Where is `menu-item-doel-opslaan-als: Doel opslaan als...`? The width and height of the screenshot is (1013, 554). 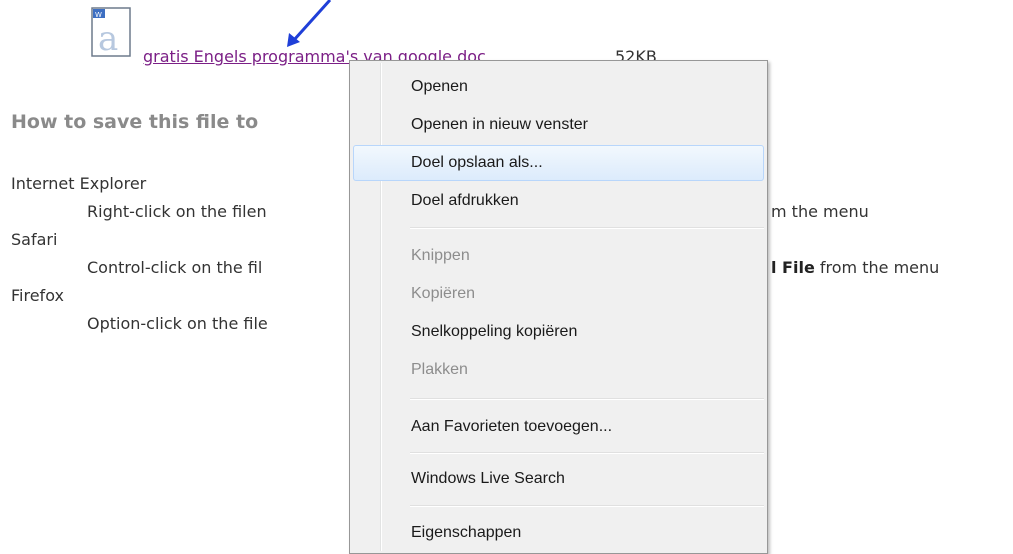 menu-item-doel-opslaan-als: Doel opslaan als... is located at coordinates (558, 163).